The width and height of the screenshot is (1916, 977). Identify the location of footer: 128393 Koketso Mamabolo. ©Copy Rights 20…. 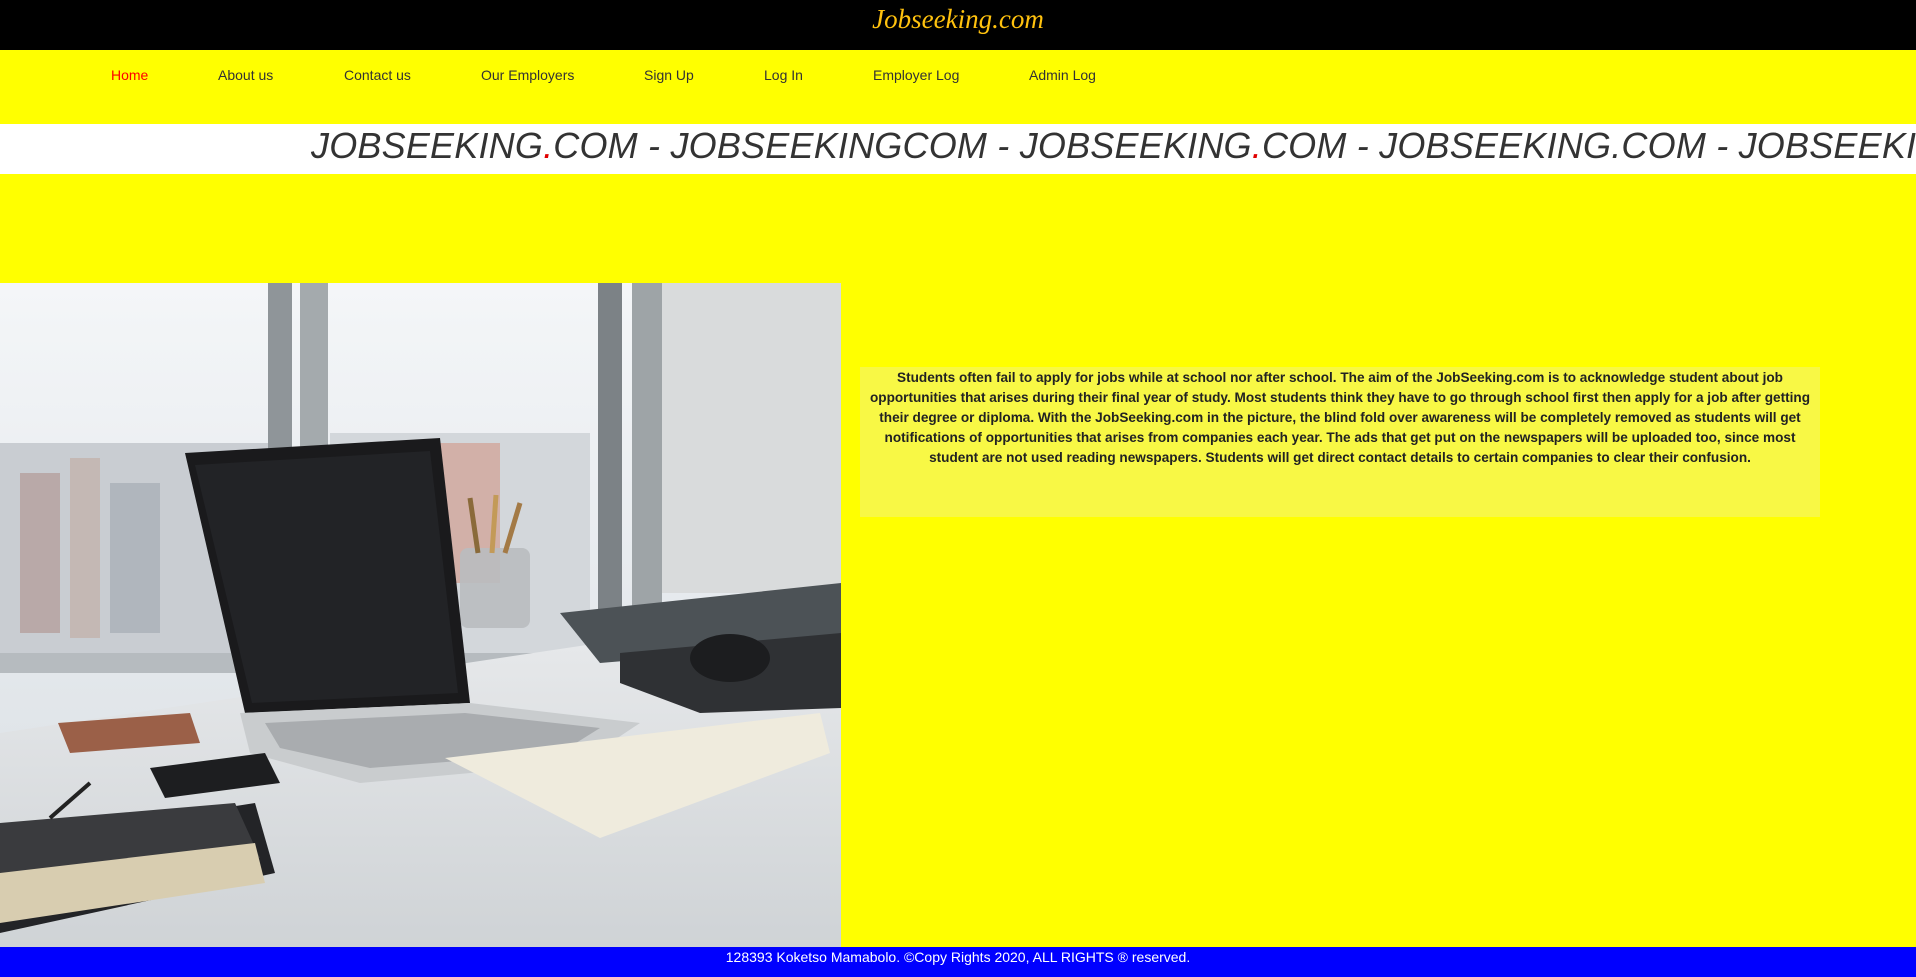
(958, 962).